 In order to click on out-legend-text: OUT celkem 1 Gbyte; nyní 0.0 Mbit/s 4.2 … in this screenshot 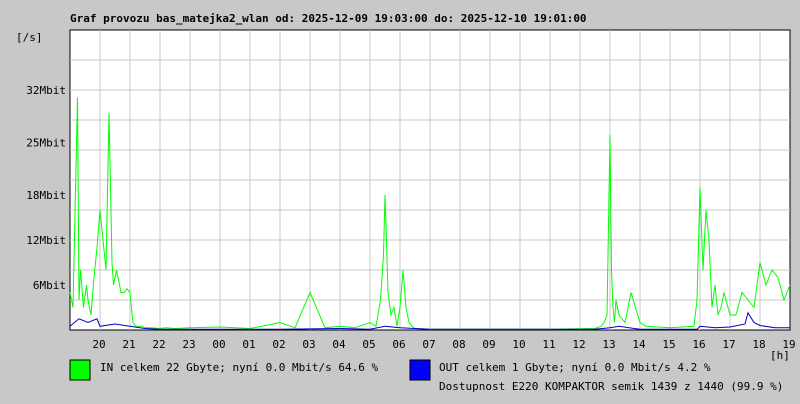, I will do `click(575, 367)`.